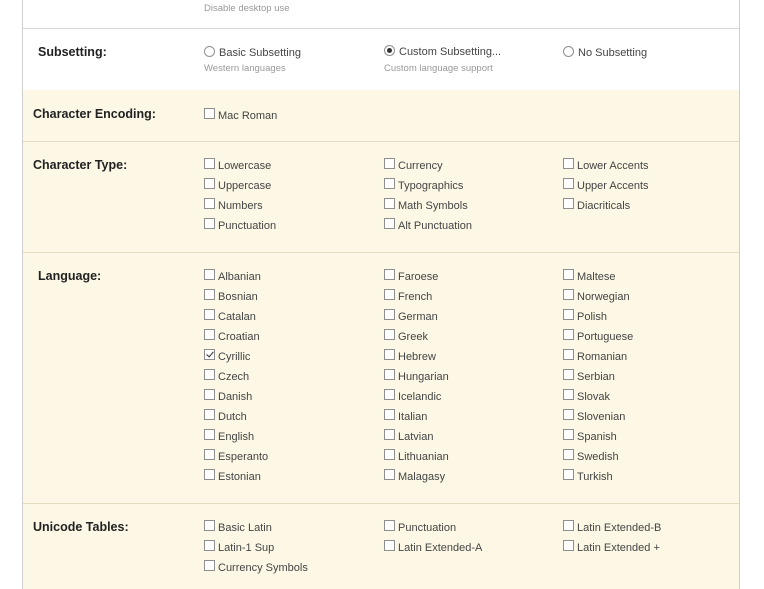 This screenshot has height=589, width=764. Describe the element at coordinates (412, 396) in the screenshot. I see `checkbox-icelandic: Icelandic` at that location.